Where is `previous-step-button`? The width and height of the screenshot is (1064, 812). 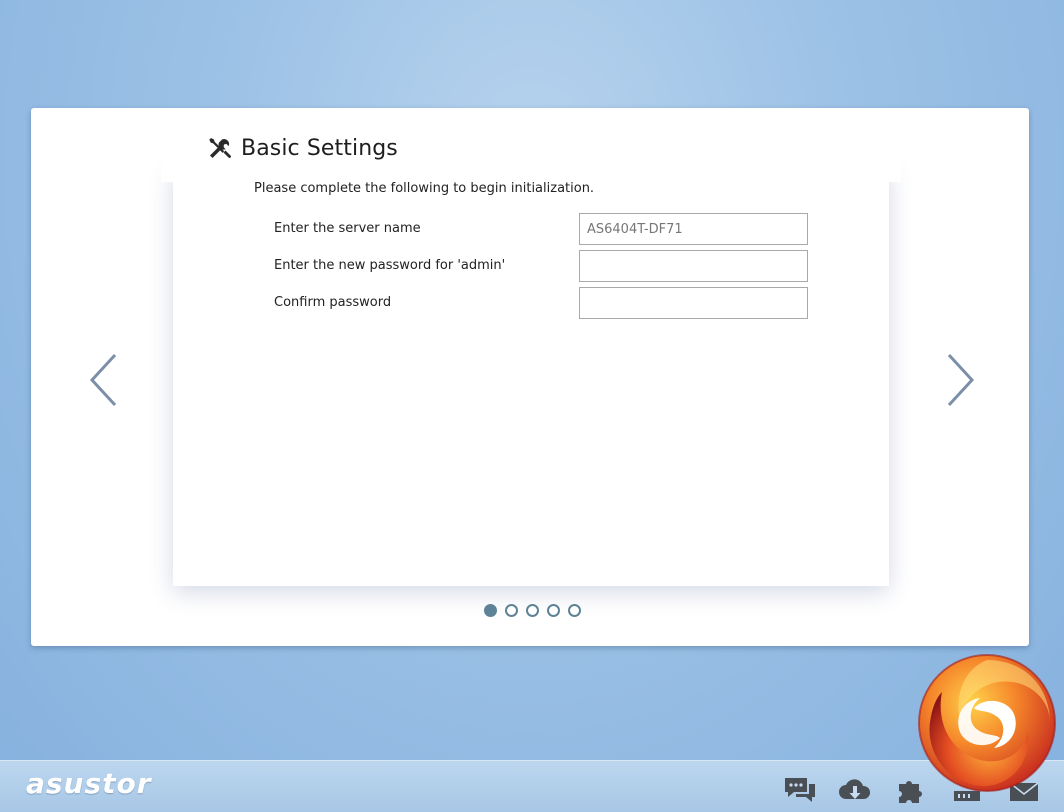 previous-step-button is located at coordinates (103, 380).